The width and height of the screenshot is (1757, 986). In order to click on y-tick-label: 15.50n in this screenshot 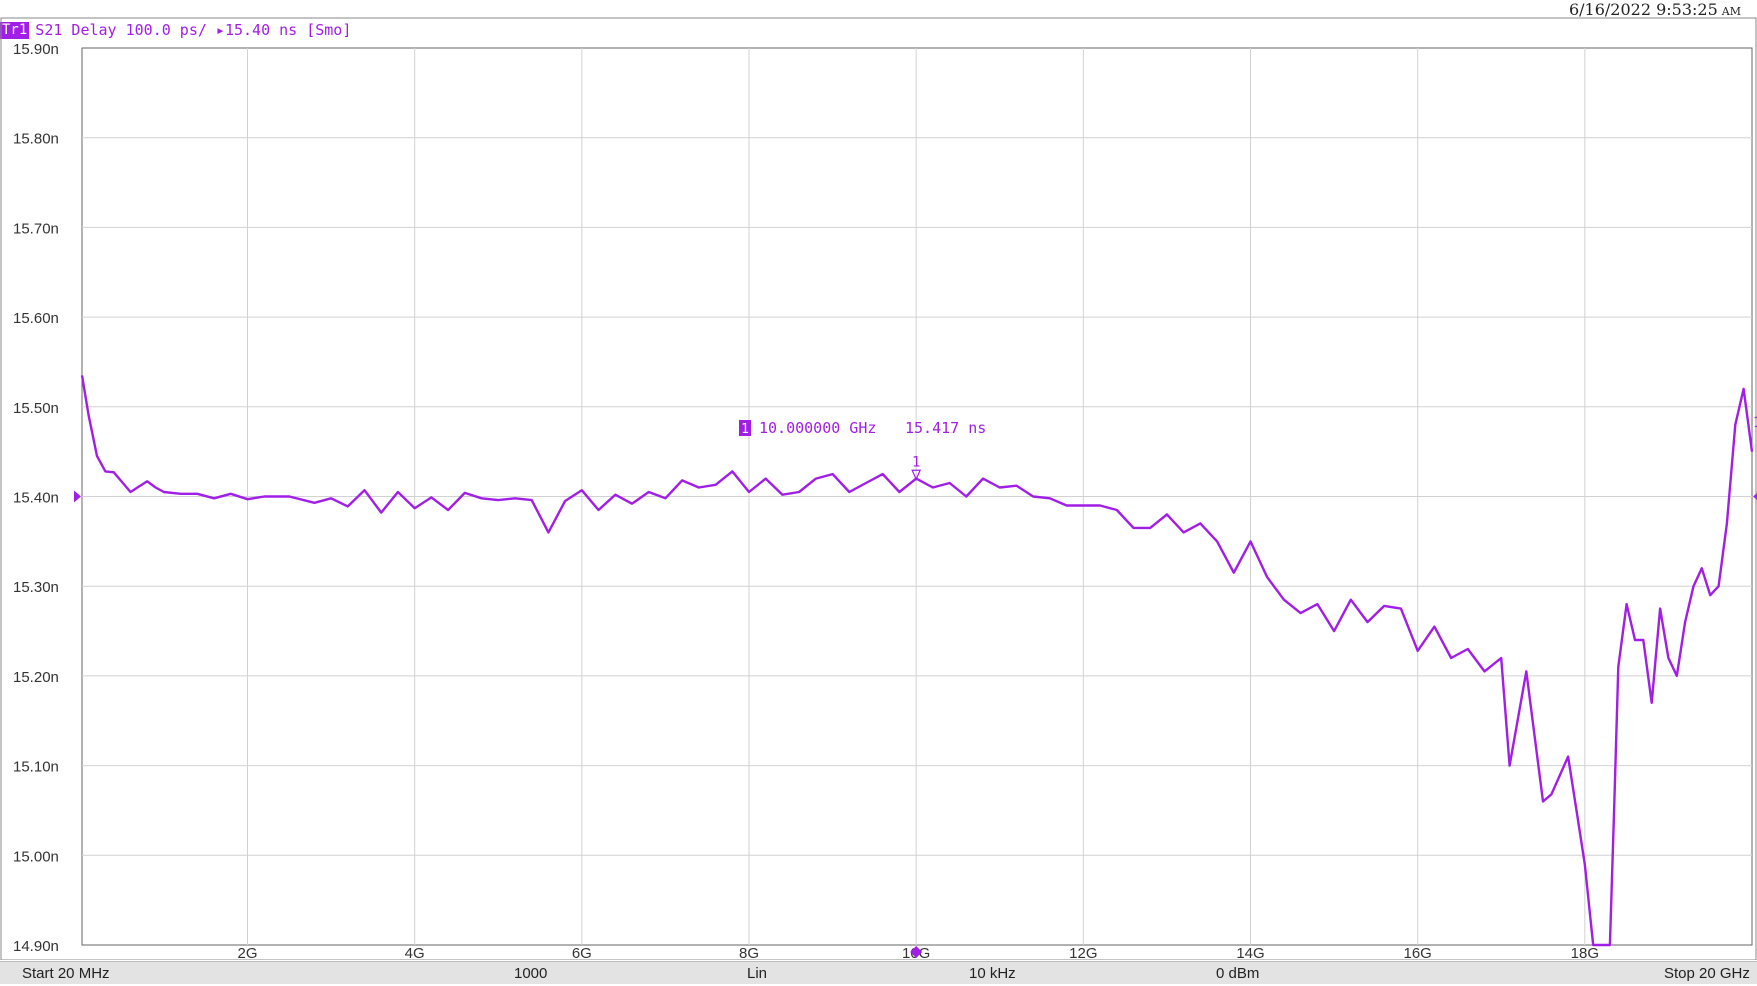, I will do `click(36, 408)`.